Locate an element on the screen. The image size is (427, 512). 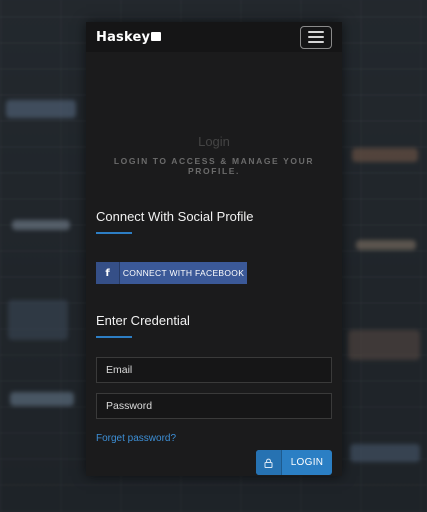
social-heading: Connect With Social Profile is located at coordinates (175, 216).